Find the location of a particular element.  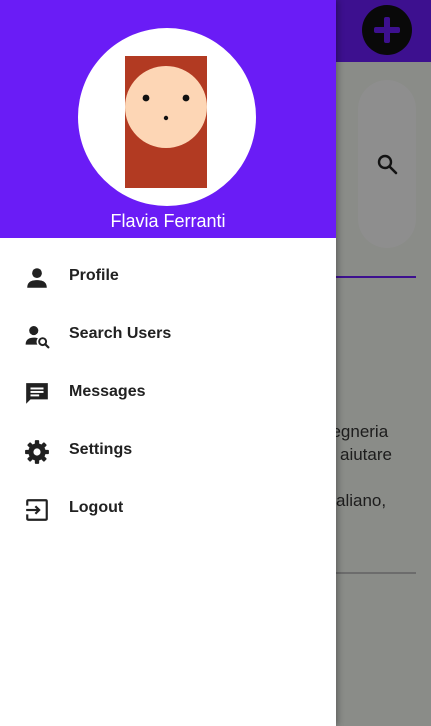

menu-item-profile: Profile is located at coordinates (168, 277).